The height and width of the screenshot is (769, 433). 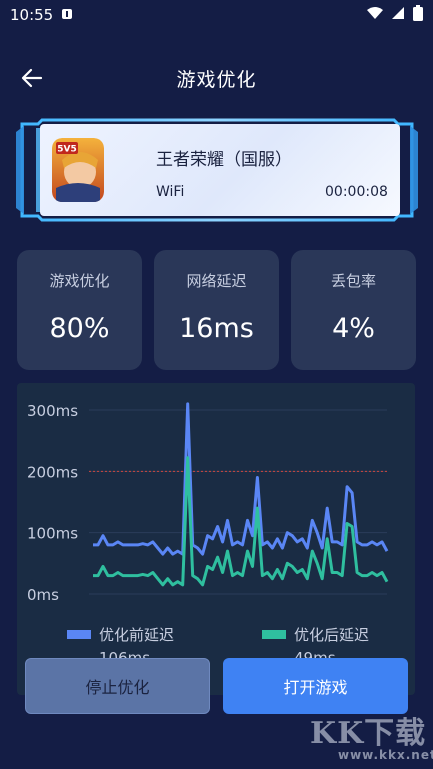 What do you see at coordinates (43, 595) in the screenshot?
I see `y-tick-label: 0ms` at bounding box center [43, 595].